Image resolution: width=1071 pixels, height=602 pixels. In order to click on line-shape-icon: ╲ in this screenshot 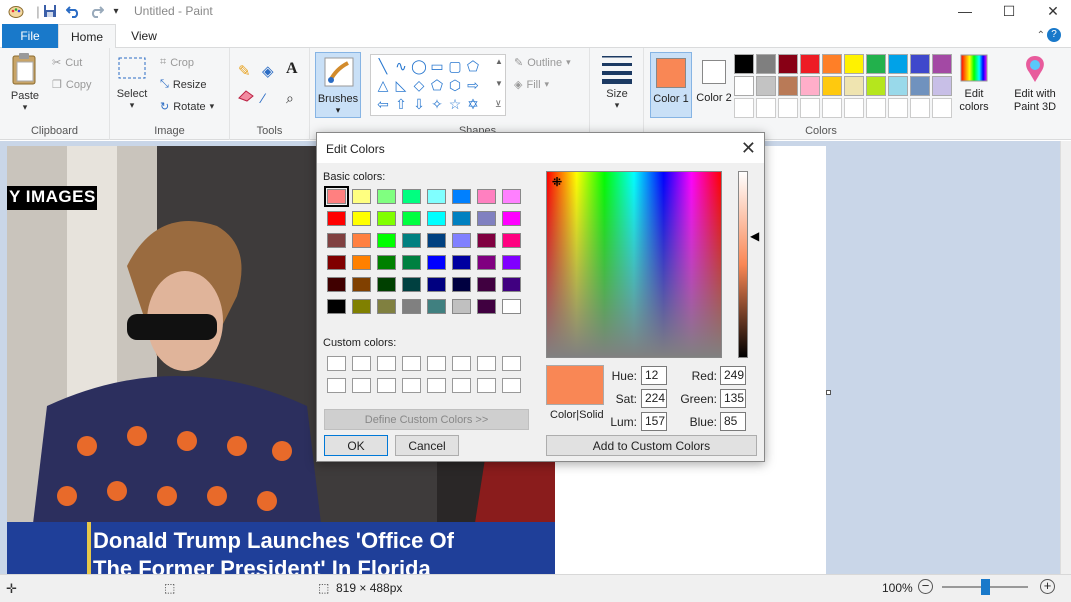, I will do `click(383, 66)`.